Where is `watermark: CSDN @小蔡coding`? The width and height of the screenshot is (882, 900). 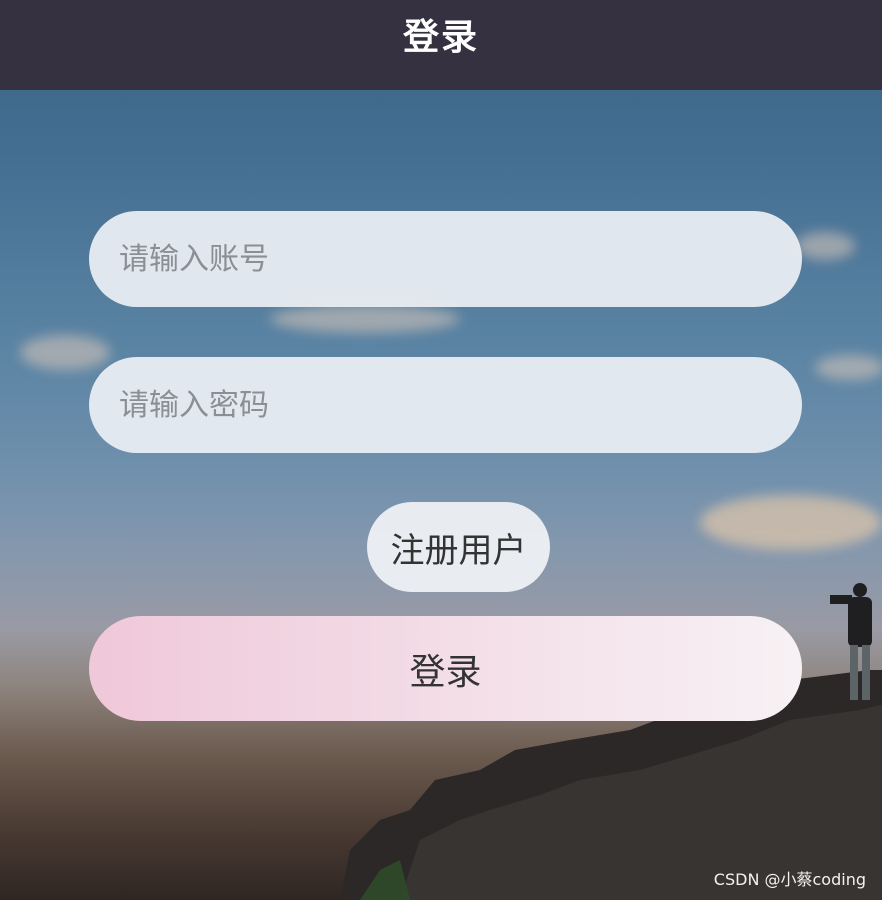 watermark: CSDN @小蔡coding is located at coordinates (789, 879).